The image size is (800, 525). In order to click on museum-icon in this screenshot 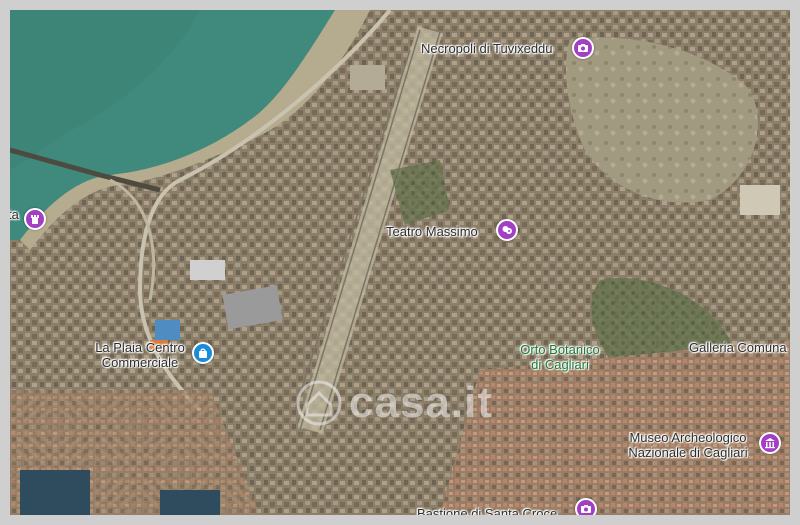, I will do `click(770, 443)`.